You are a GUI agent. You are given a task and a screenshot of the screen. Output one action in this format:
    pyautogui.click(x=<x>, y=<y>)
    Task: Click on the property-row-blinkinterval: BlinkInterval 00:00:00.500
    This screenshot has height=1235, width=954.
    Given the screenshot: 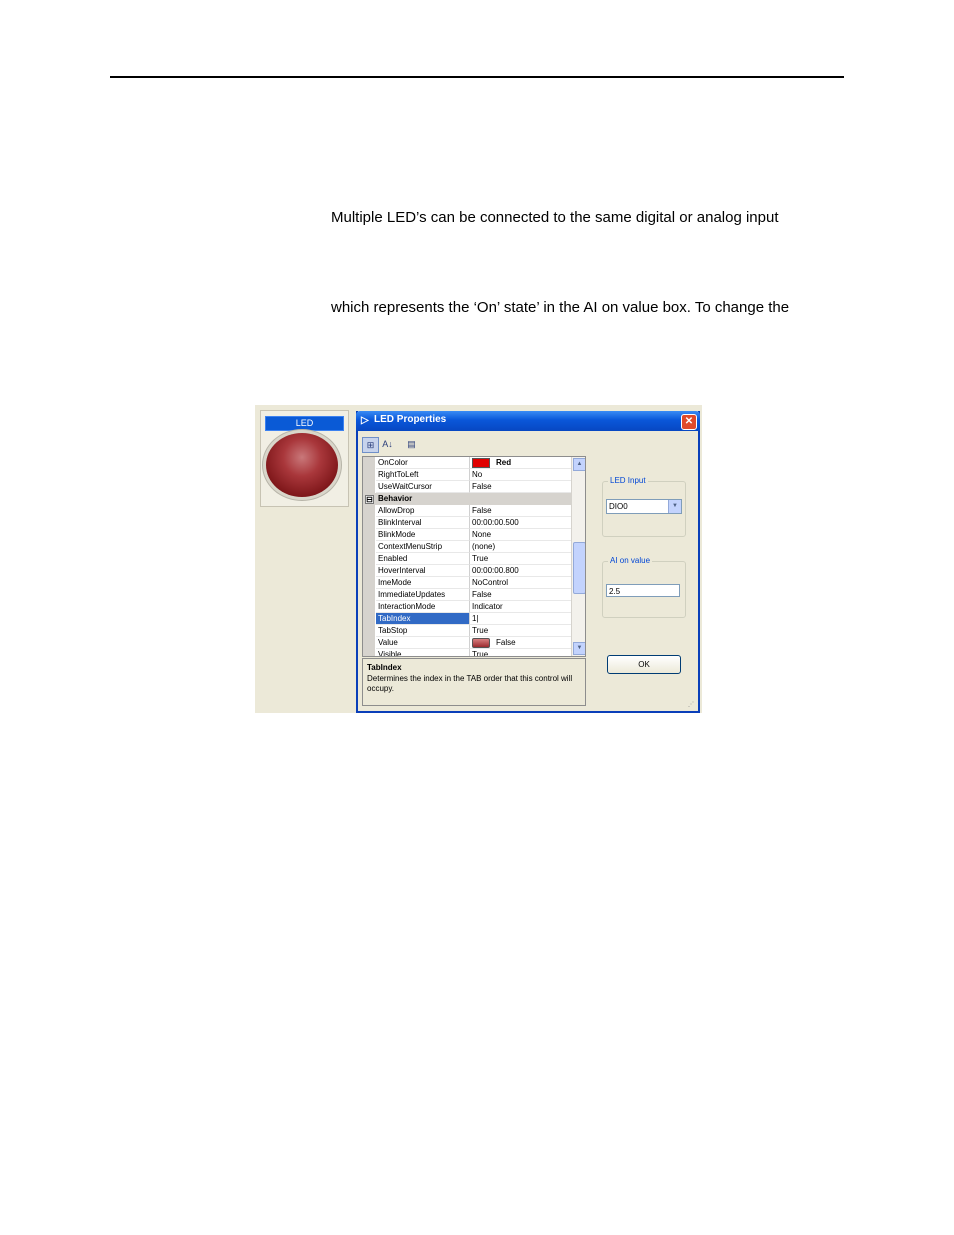 What is the action you would take?
    pyautogui.click(x=467, y=523)
    